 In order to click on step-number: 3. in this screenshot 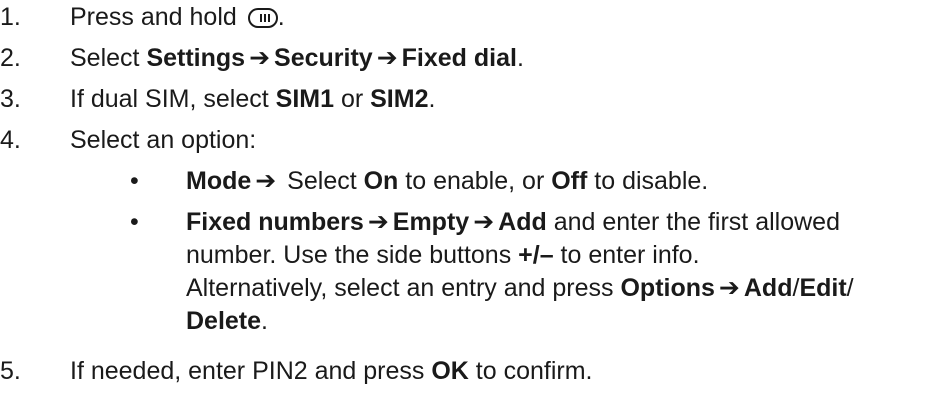, I will do `click(10, 99)`.